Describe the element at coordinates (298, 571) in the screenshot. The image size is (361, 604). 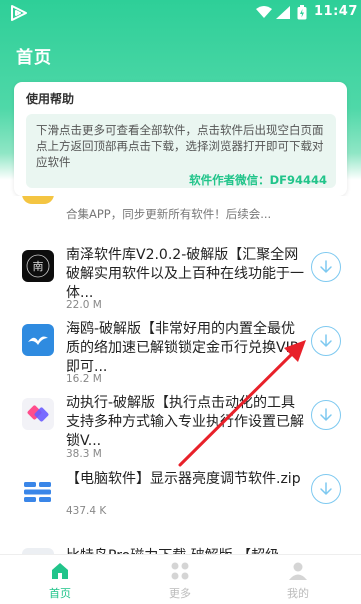
I see `user-icon` at that location.